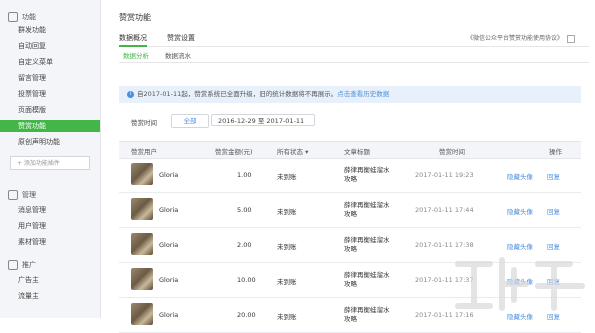 This screenshot has width=595, height=333. Describe the element at coordinates (444, 210) in the screenshot. I see `row-time: 2017-01-11 17:44` at that location.